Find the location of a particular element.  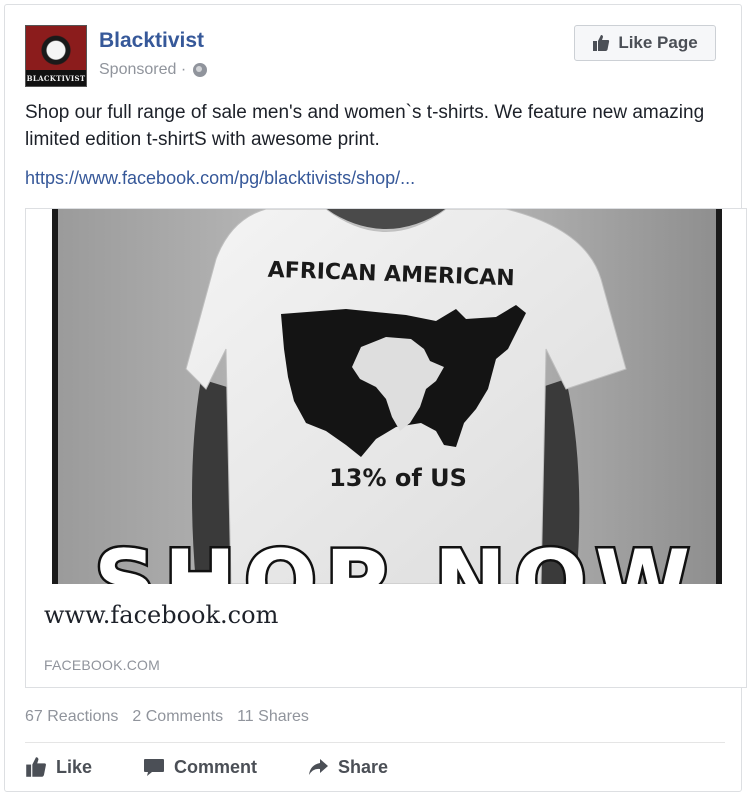

shop-now-overlay-text: SHOP NOW is located at coordinates (396, 558).